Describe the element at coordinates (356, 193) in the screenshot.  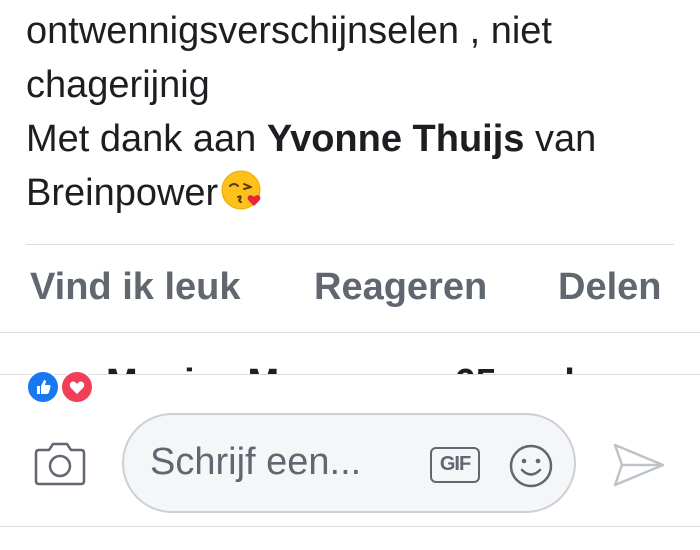
I see `post-text-line: Breinpower` at that location.